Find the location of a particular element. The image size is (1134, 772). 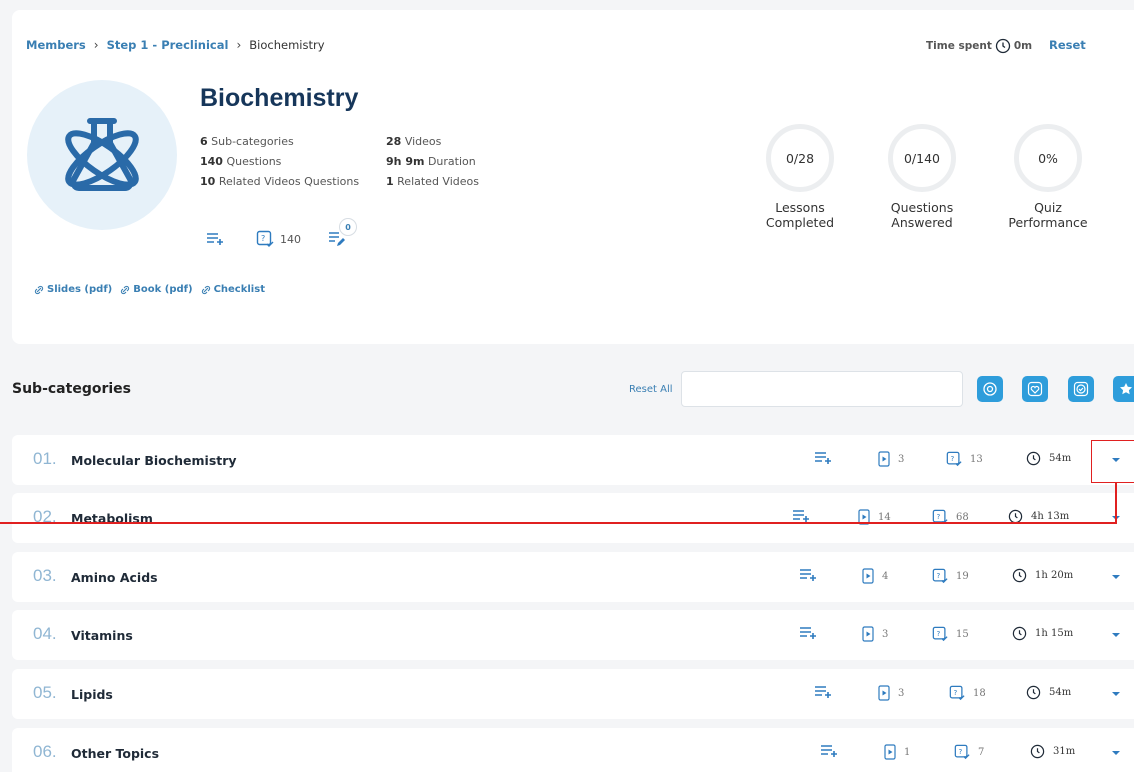

row-number: 03. is located at coordinates (45, 575).